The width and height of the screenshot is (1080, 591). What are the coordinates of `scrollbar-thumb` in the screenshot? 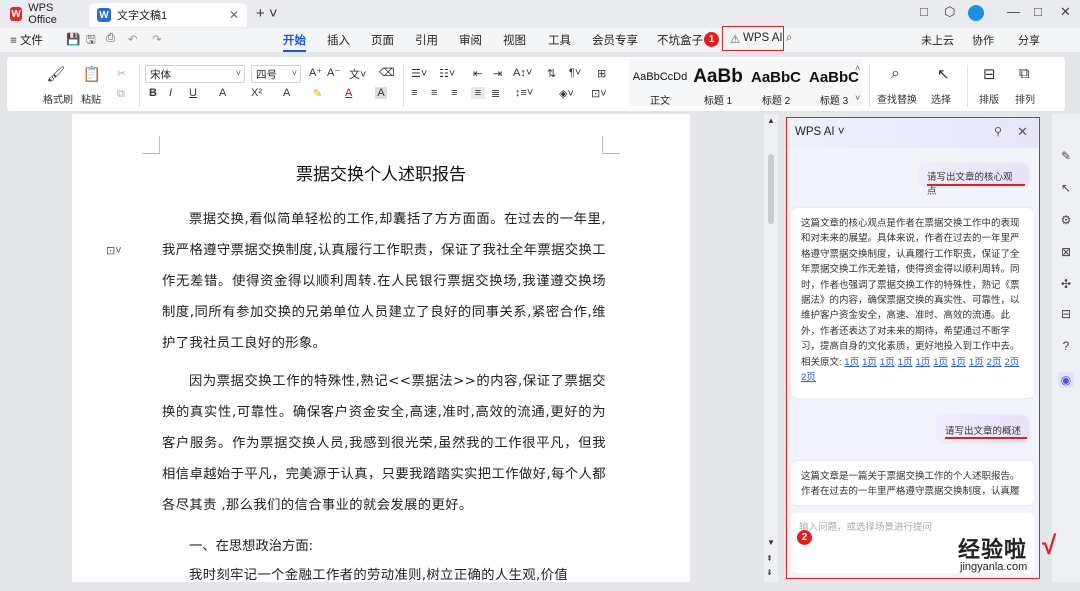 It's located at (771, 189).